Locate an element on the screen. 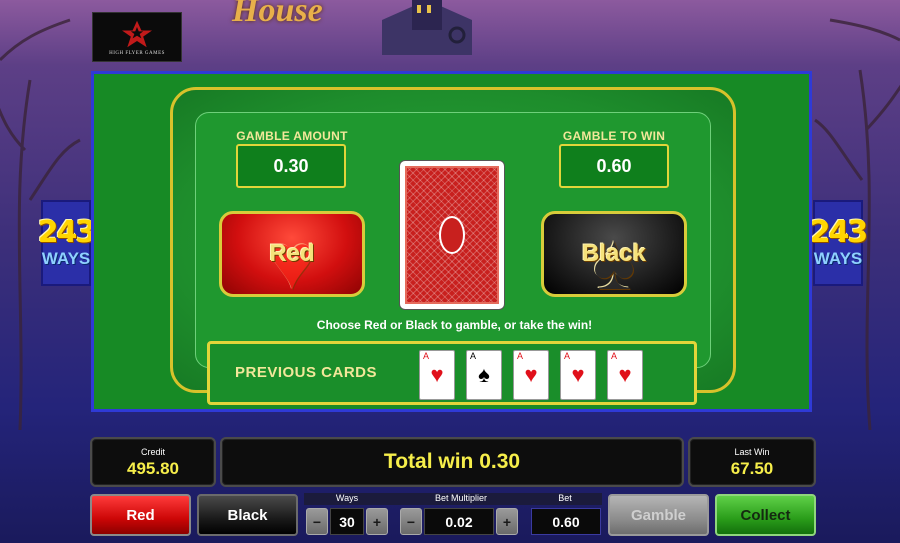 The width and height of the screenshot is (900, 543). collect-button: Collect is located at coordinates (765, 515).